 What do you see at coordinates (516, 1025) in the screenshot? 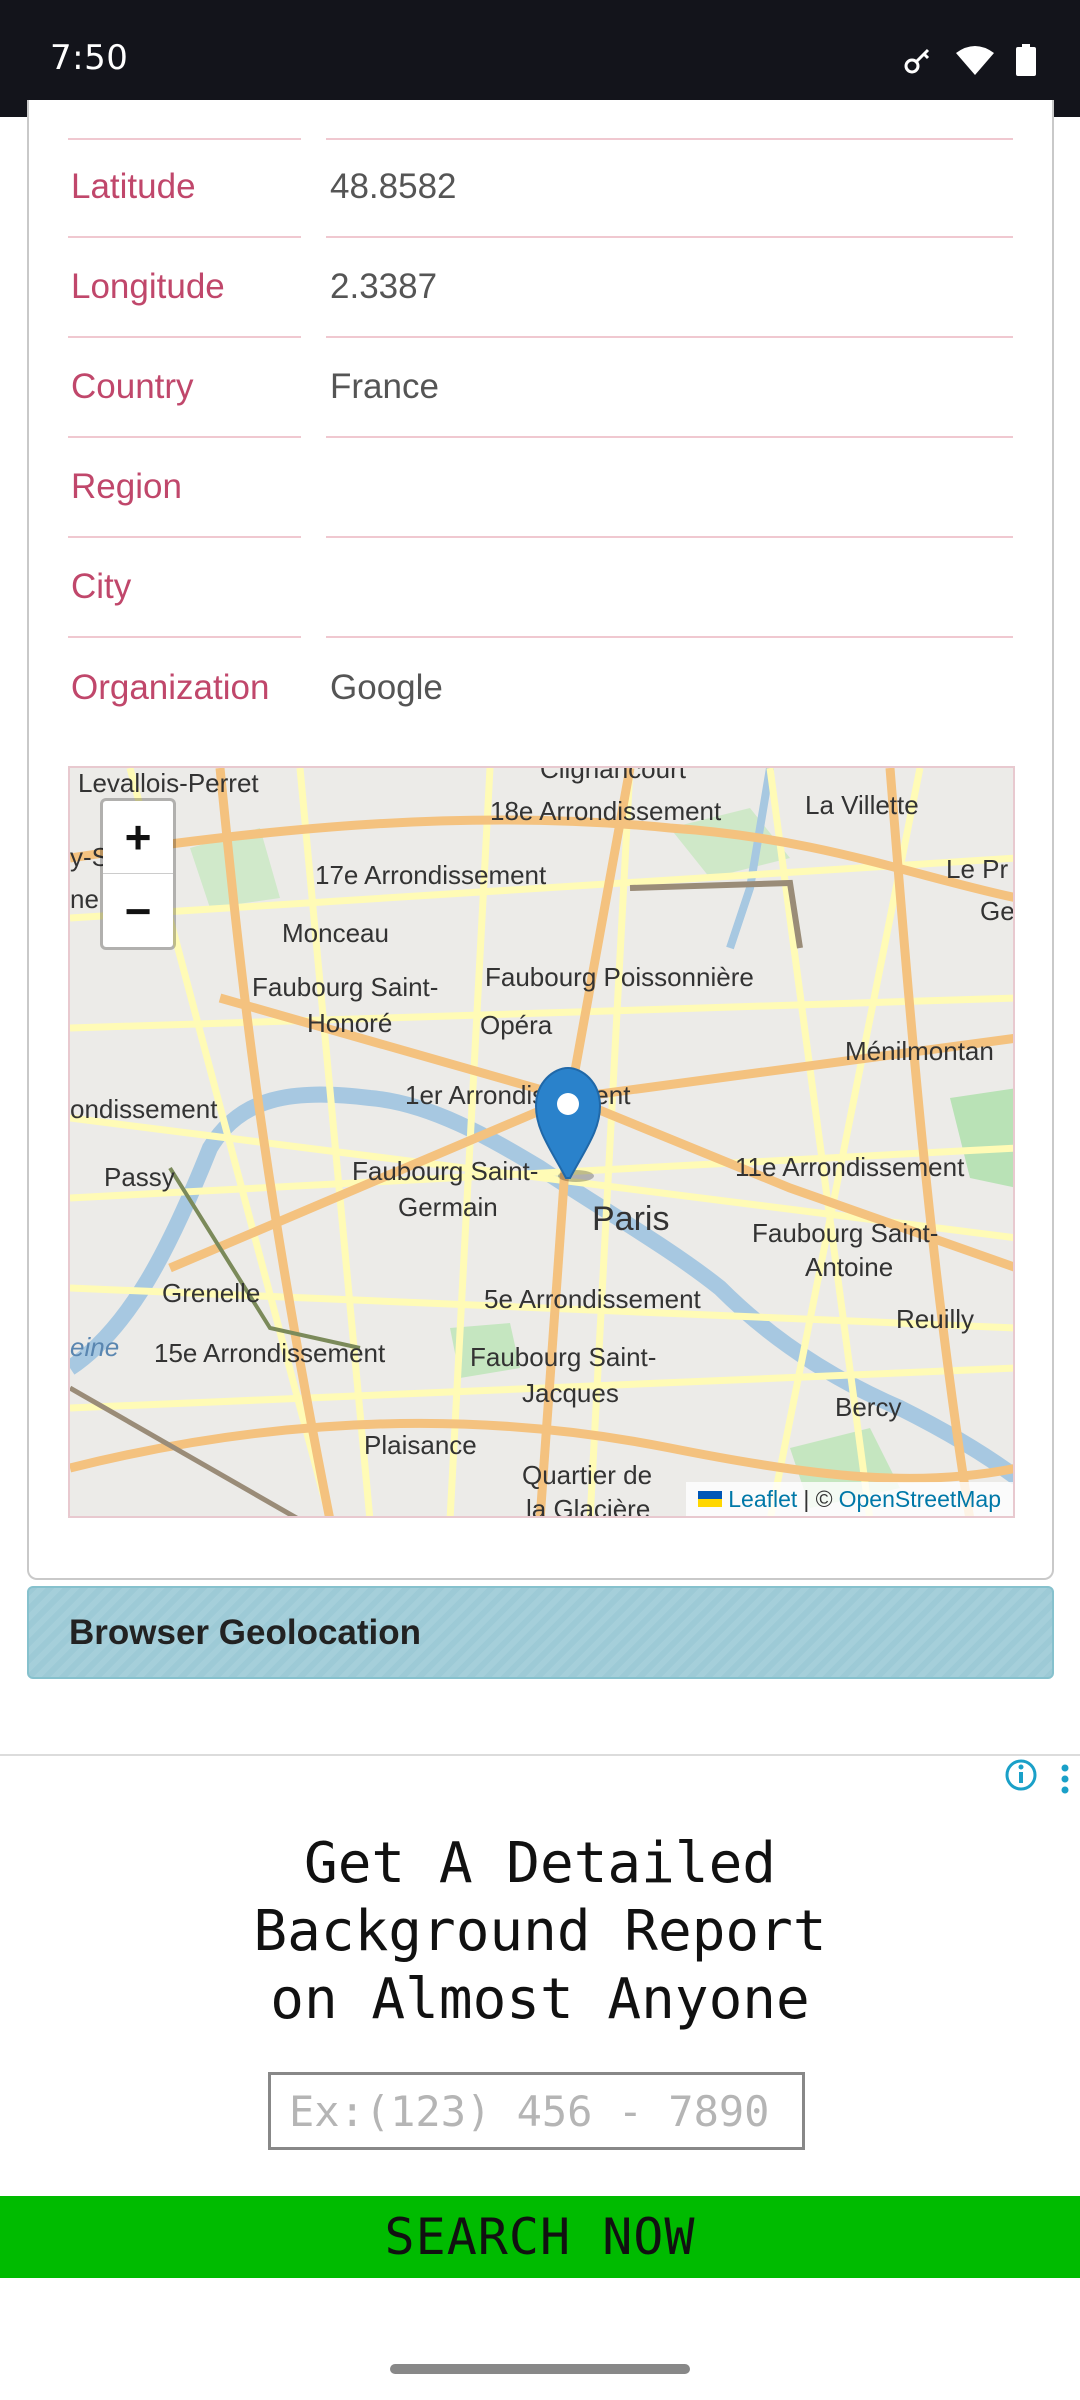
I see `map-label: Opéra` at bounding box center [516, 1025].